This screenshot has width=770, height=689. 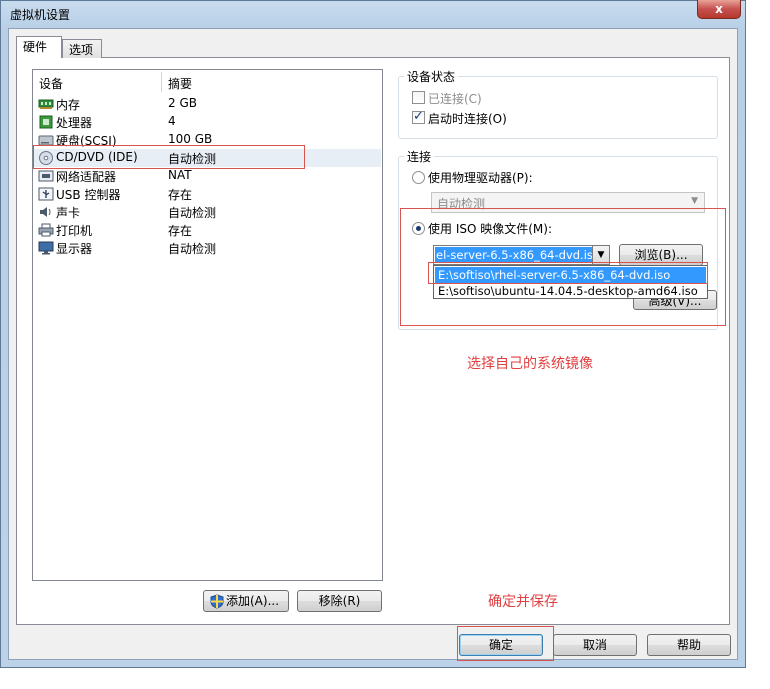 I want to click on device-name: 打印机, so click(x=74, y=231).